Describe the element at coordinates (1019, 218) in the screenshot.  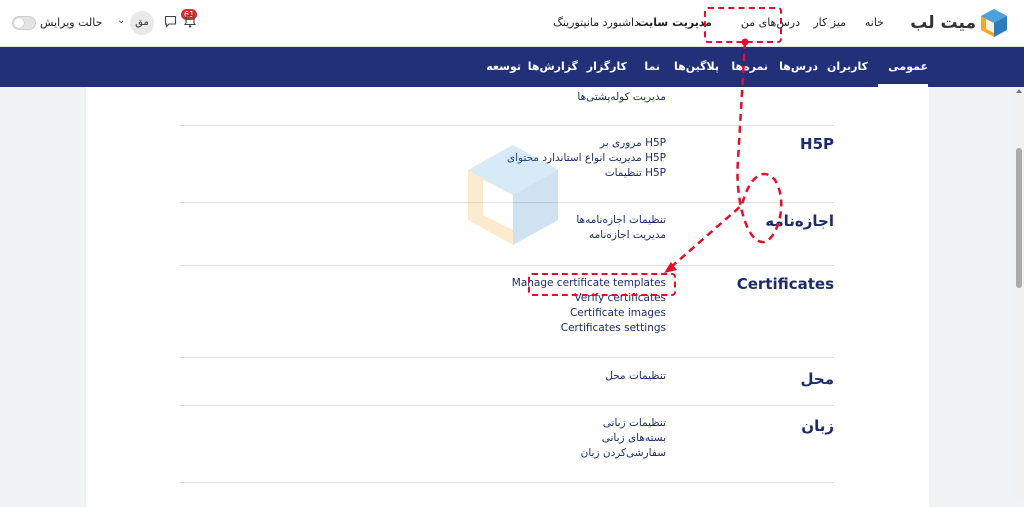
I see `scrollbar-thumb` at that location.